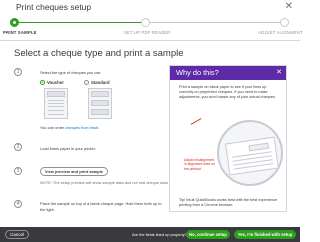 The width and height of the screenshot is (320, 242). Describe the element at coordinates (289, 7) in the screenshot. I see `close-icon: ✕` at that location.